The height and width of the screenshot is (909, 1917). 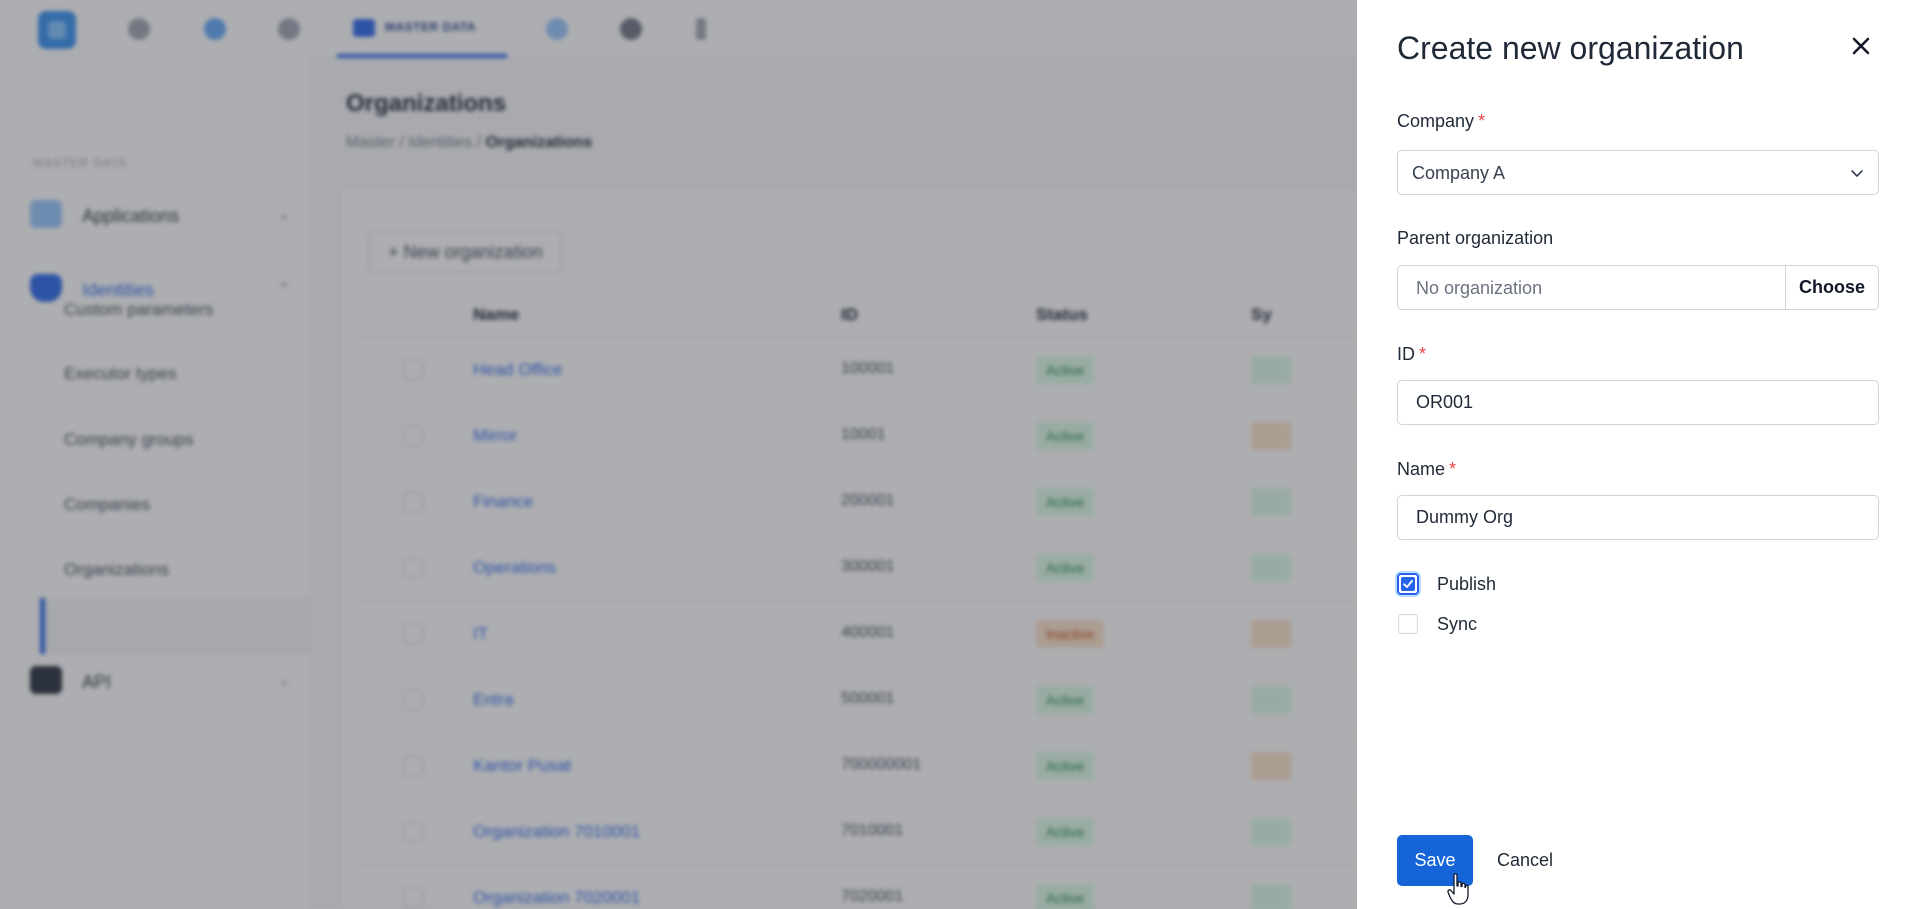 What do you see at coordinates (1466, 584) in the screenshot?
I see `publish-label: Publish` at bounding box center [1466, 584].